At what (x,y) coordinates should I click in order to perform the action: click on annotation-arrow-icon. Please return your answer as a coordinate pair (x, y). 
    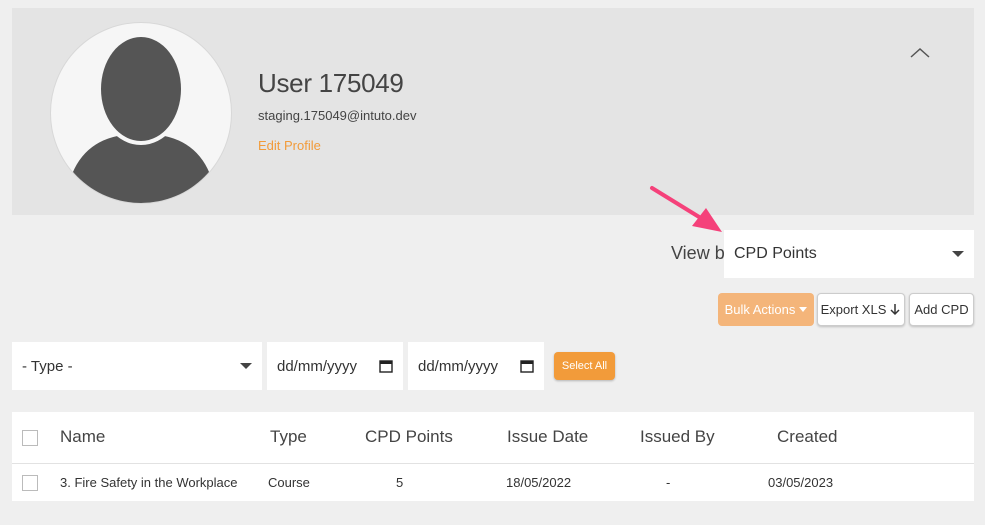
    Looking at the image, I should click on (686, 209).